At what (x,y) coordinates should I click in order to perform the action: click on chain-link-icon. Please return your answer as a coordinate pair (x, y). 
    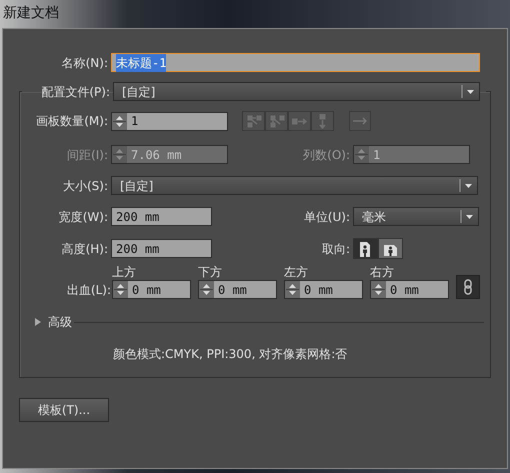
    Looking at the image, I should click on (468, 287).